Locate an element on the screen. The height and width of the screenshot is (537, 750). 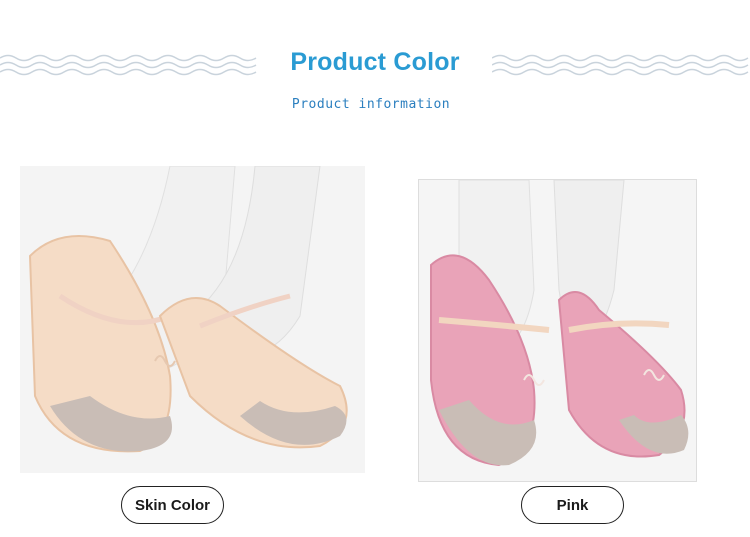
color-option-skin-color-button: Skin Color is located at coordinates (172, 505).